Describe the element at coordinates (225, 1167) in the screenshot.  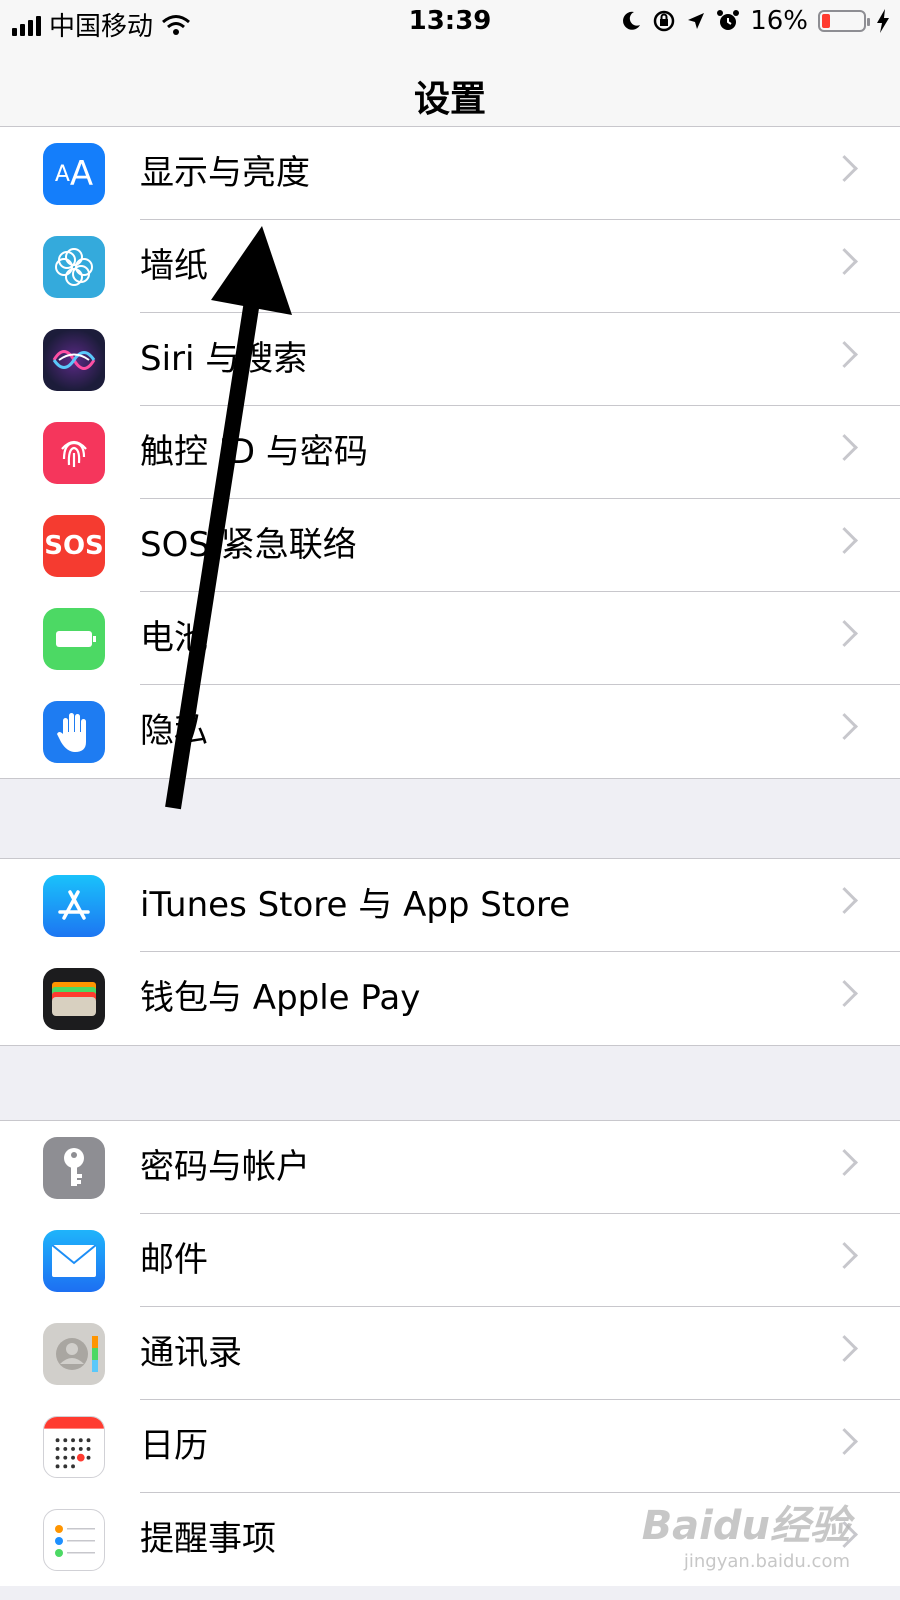
I see `row-label: 密码与帐户` at that location.